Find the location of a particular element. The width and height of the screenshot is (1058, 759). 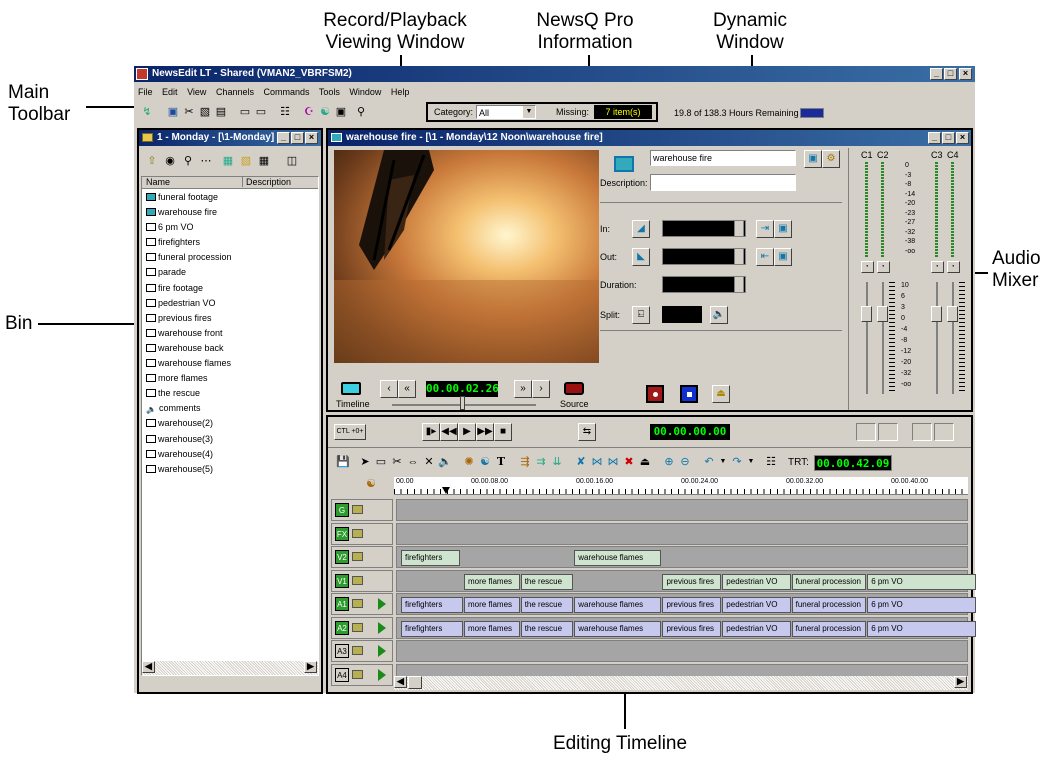

duration-spinner is located at coordinates (739, 284).